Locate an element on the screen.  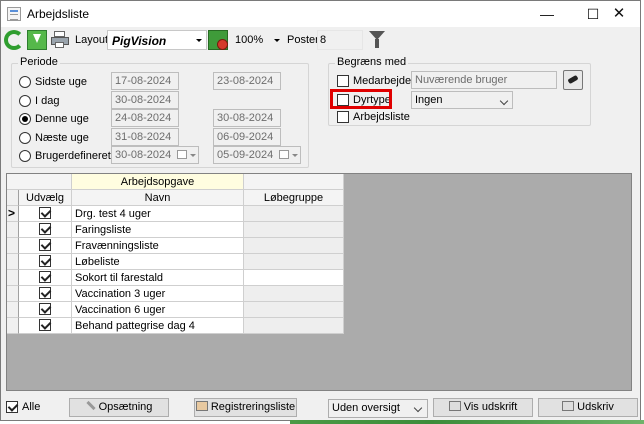
radio-label: Næste uge is located at coordinates (62, 138).